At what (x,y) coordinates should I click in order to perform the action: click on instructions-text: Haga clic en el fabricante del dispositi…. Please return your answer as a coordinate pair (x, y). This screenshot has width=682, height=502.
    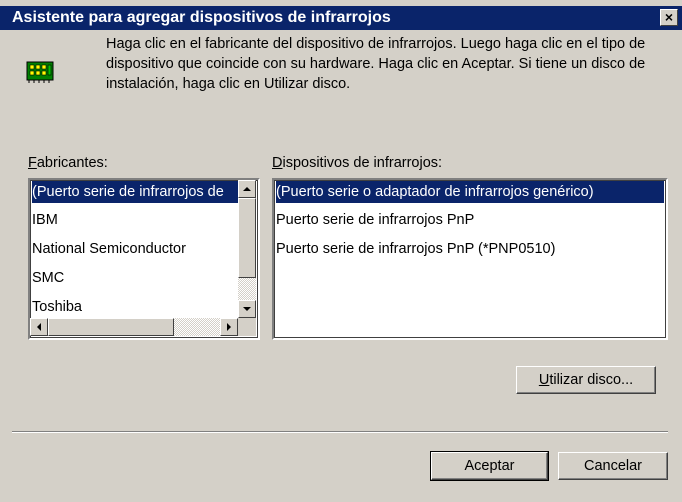
    Looking at the image, I should click on (376, 64).